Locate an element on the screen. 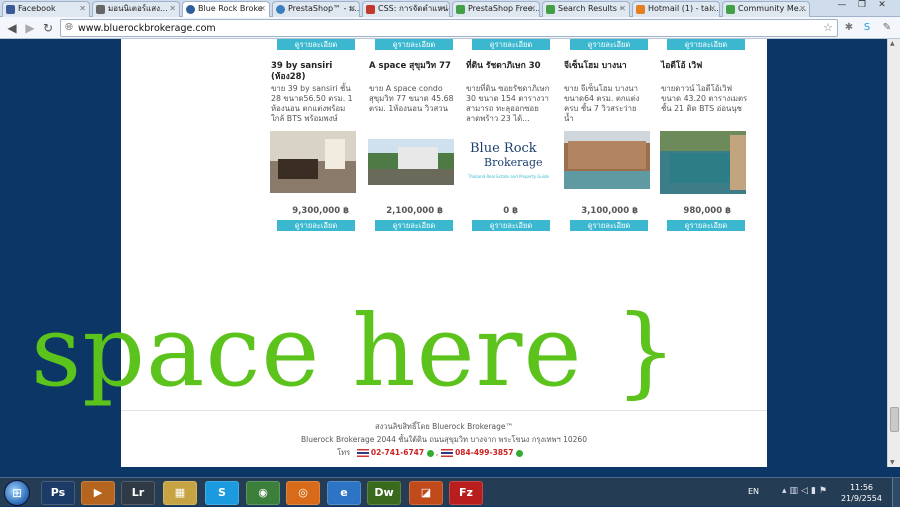 Image resolution: width=900 pixels, height=507 pixels. dreamweaver-taskbar-icon: Dw is located at coordinates (384, 493).